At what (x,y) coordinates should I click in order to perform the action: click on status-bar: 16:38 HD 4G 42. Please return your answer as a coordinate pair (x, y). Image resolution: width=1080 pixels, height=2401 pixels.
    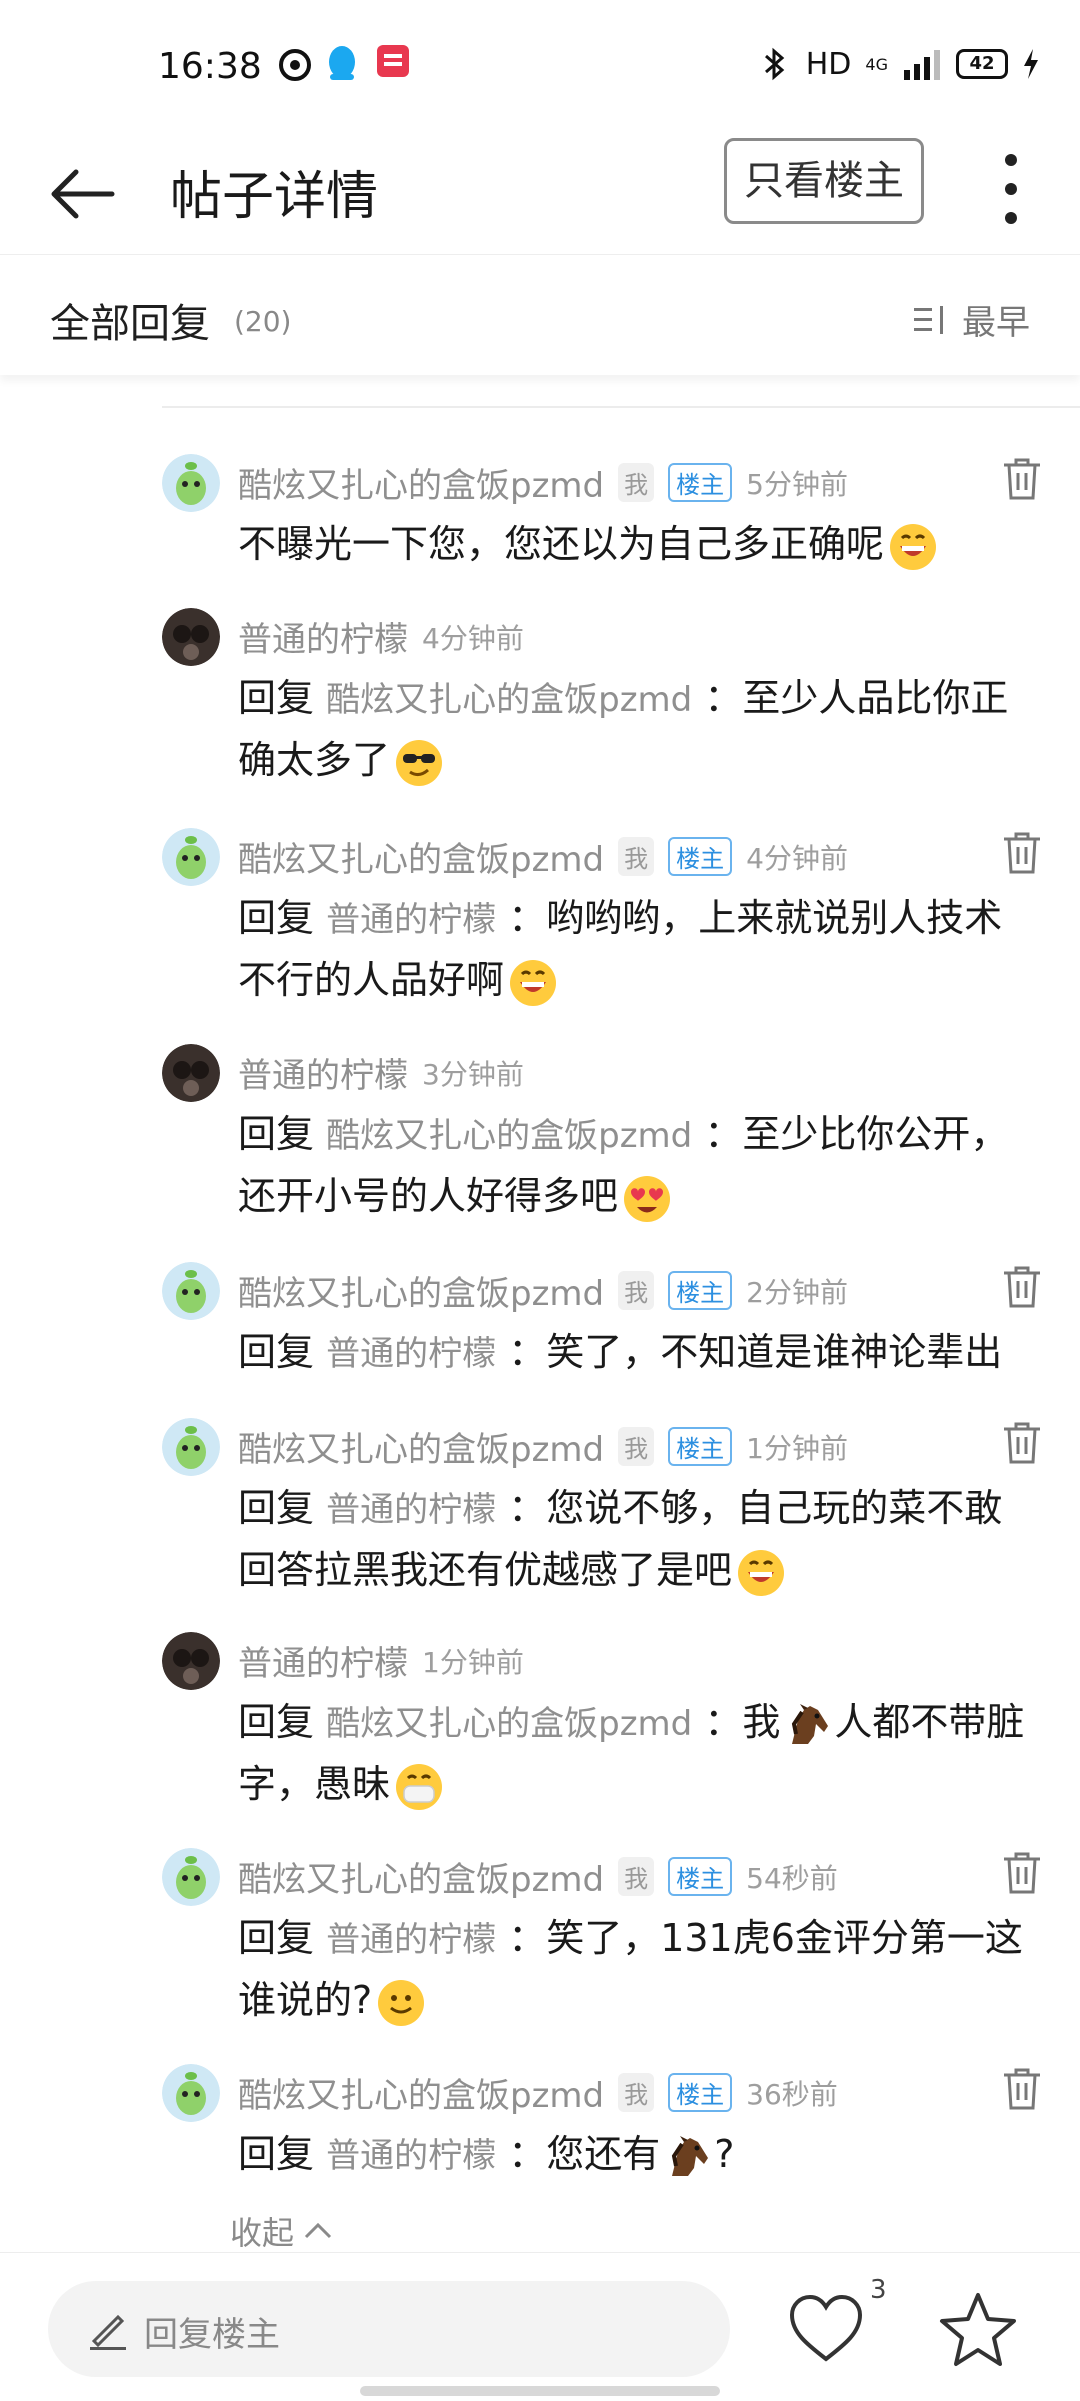
    Looking at the image, I should click on (540, 65).